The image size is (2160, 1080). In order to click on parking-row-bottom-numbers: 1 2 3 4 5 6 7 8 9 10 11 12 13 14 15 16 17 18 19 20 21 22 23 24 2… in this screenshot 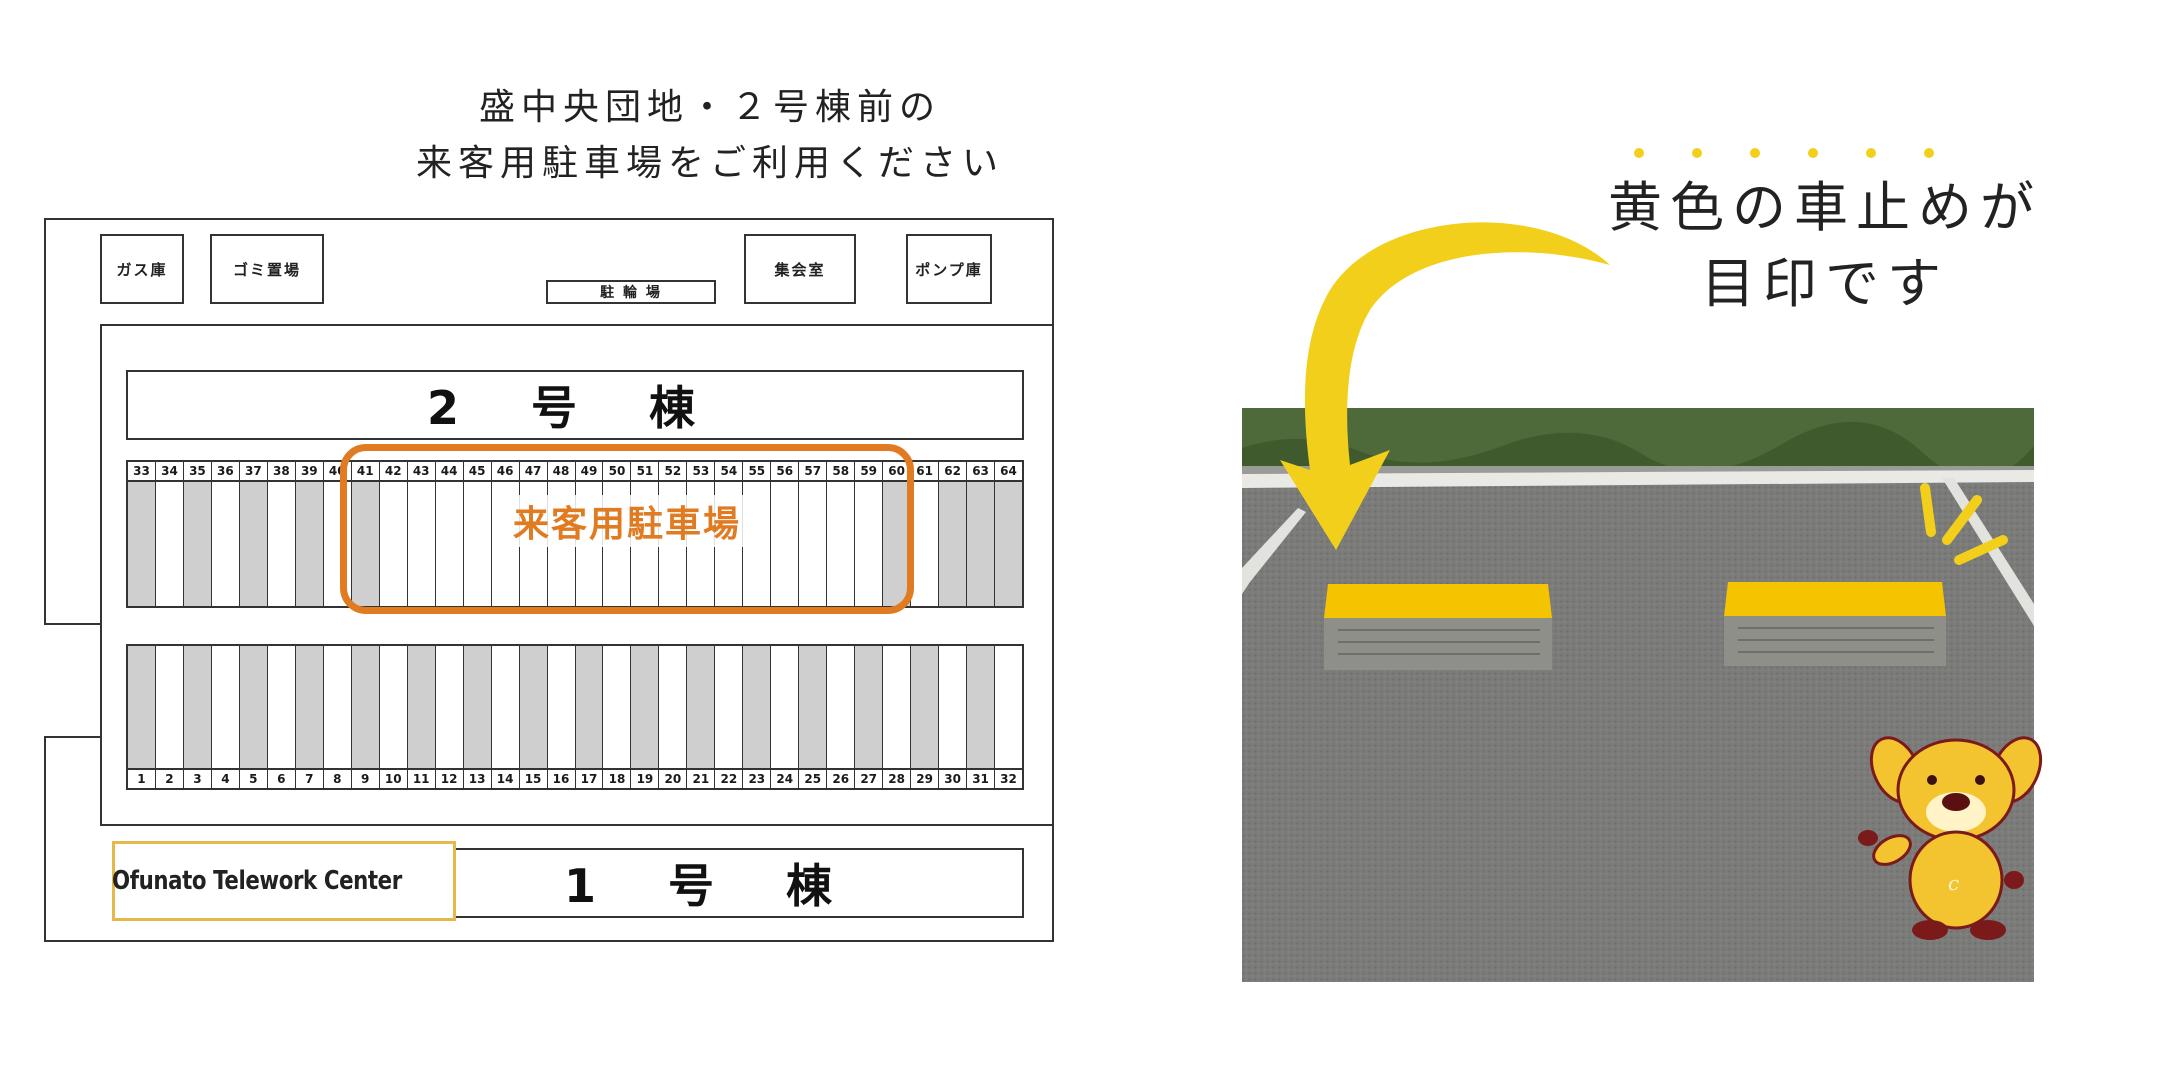, I will do `click(575, 779)`.